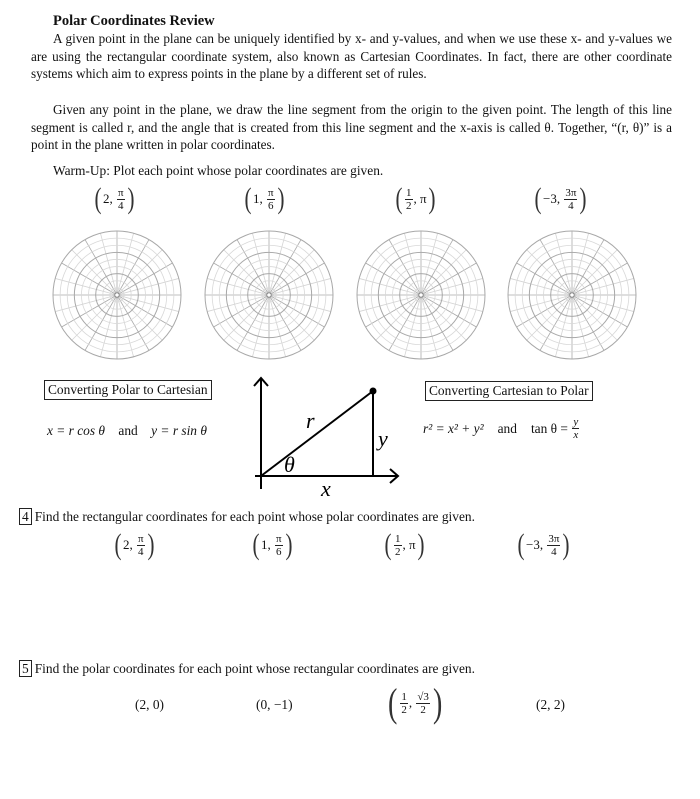 This screenshot has width=700, height=799. I want to click on cartesian-to-polar-label: Converting Cartesian to Polar, so click(509, 391).